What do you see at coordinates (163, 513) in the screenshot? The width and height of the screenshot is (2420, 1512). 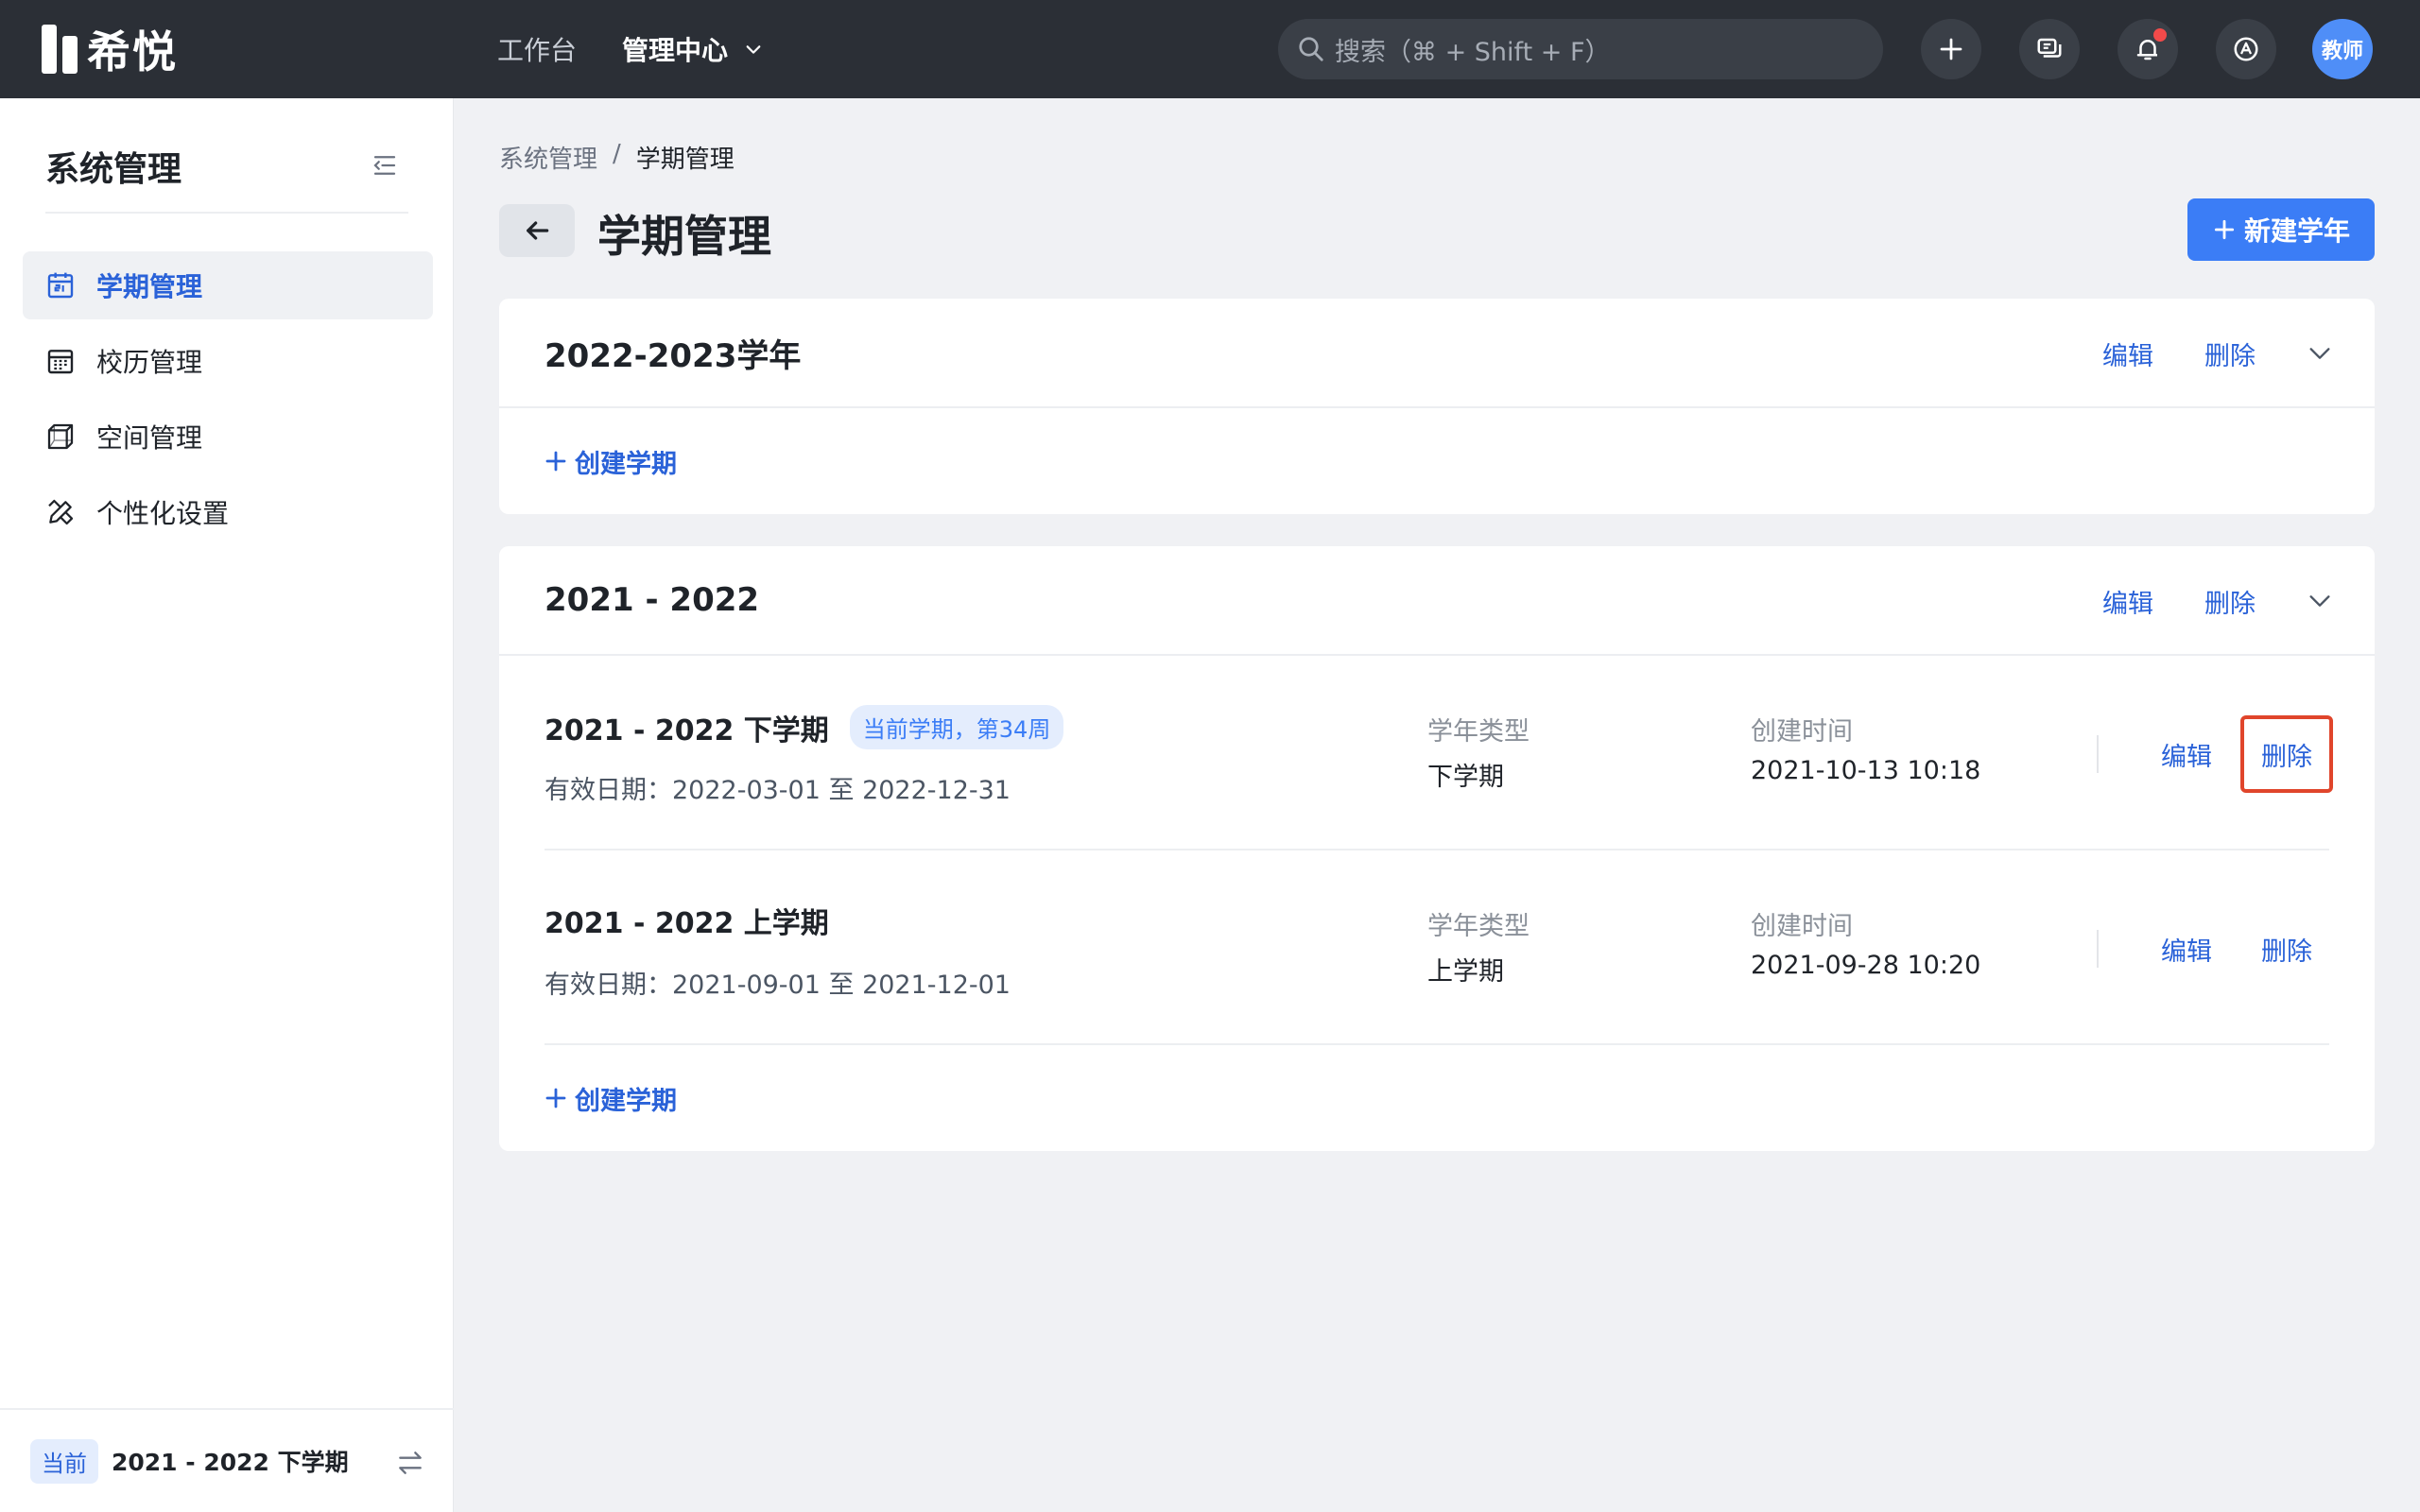 I see `sidebar-item-label: 个性化设置` at bounding box center [163, 513].